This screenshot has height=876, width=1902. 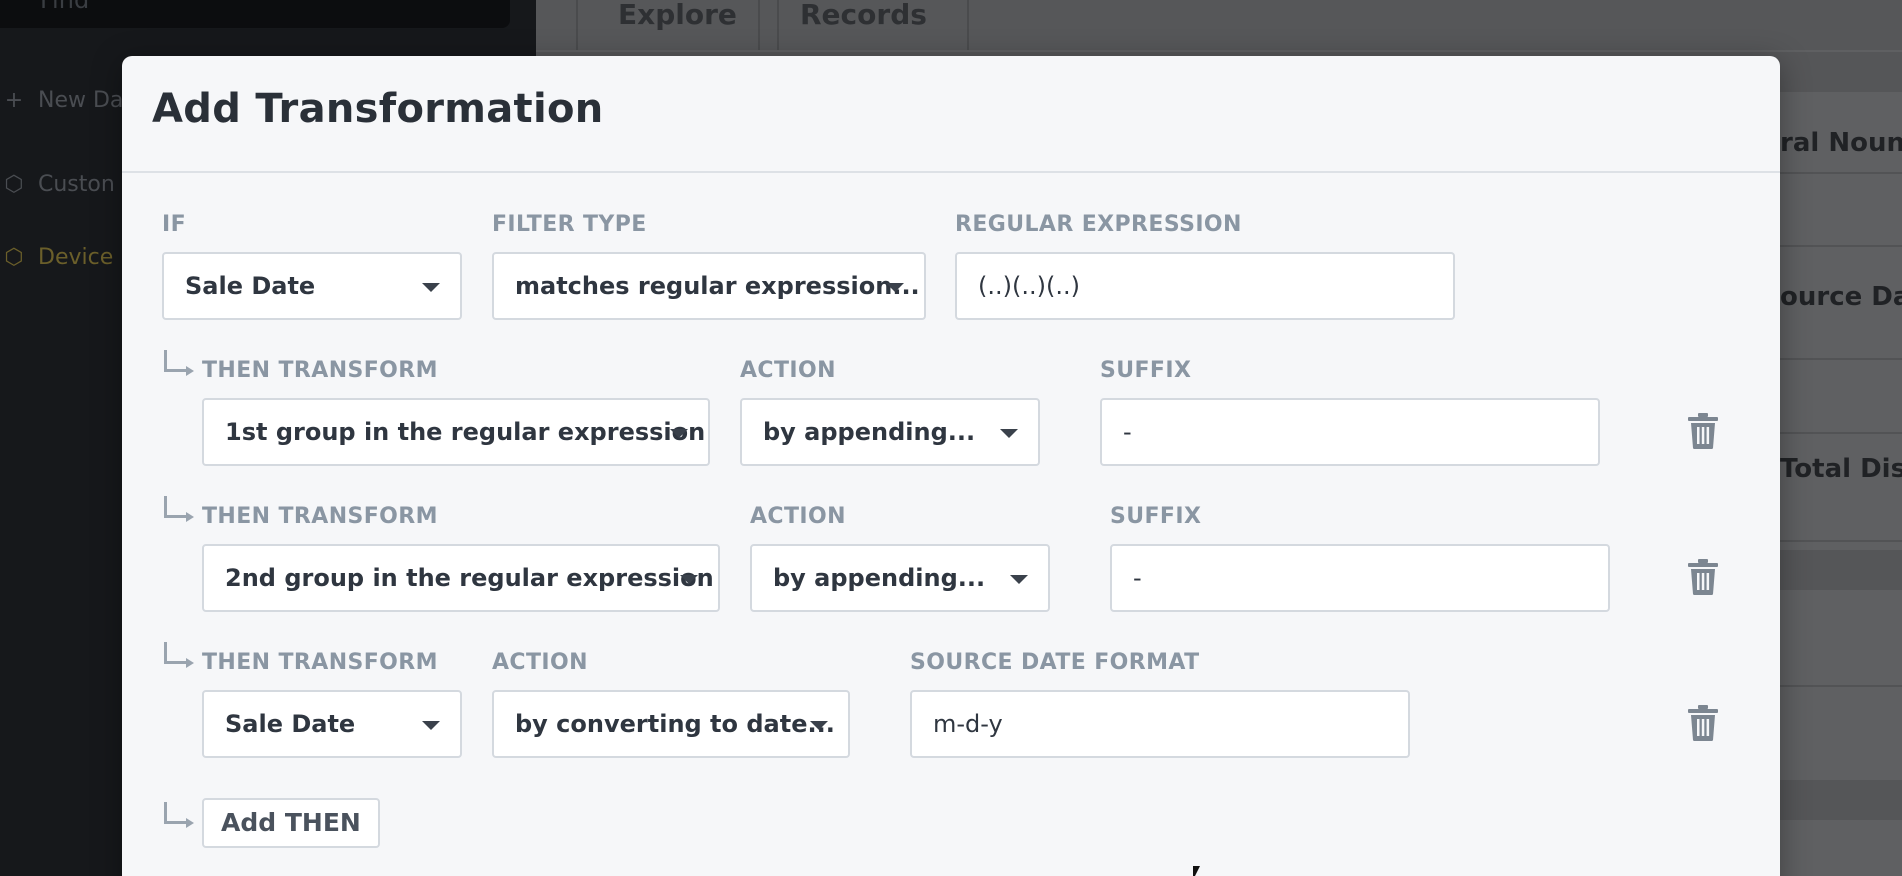 What do you see at coordinates (174, 224) in the screenshot?
I see `if-label: IF` at bounding box center [174, 224].